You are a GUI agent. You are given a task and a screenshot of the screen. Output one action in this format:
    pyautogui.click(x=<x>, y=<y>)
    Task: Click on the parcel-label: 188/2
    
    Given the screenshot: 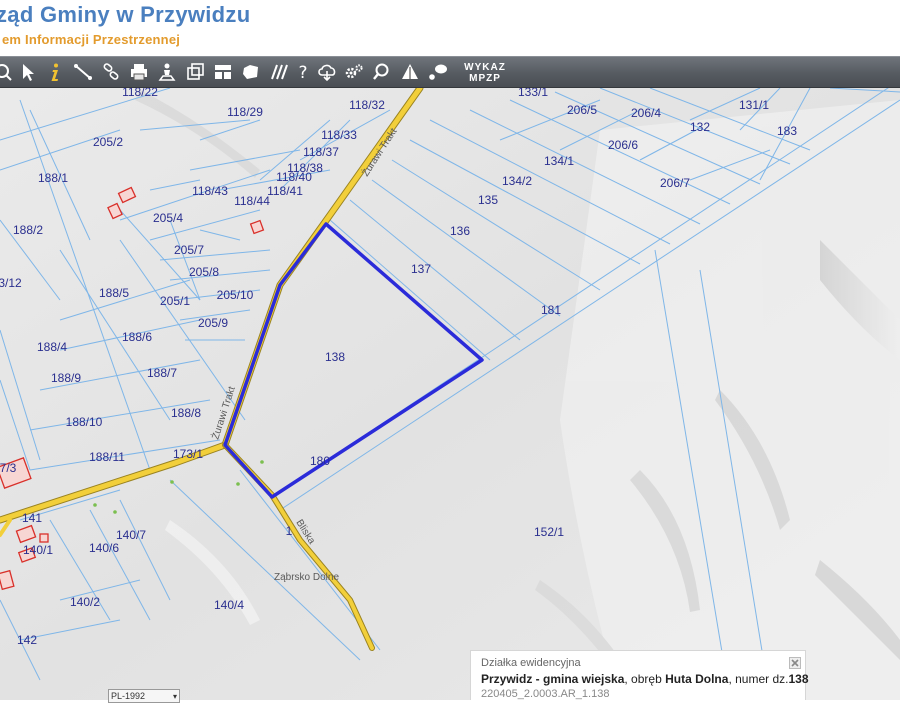 What is the action you would take?
    pyautogui.click(x=28, y=230)
    